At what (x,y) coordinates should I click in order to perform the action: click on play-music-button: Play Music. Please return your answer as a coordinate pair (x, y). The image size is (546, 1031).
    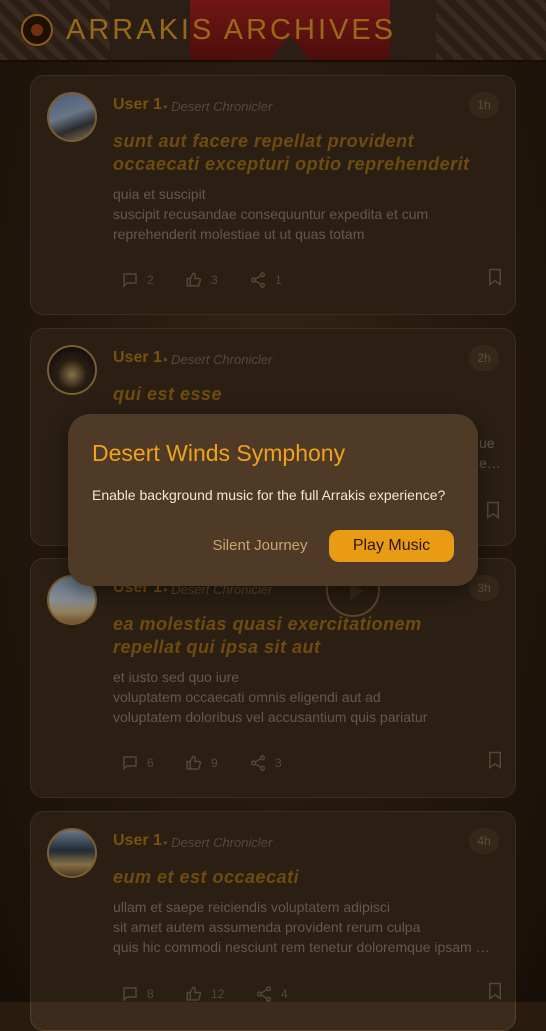
    Looking at the image, I should click on (391, 546).